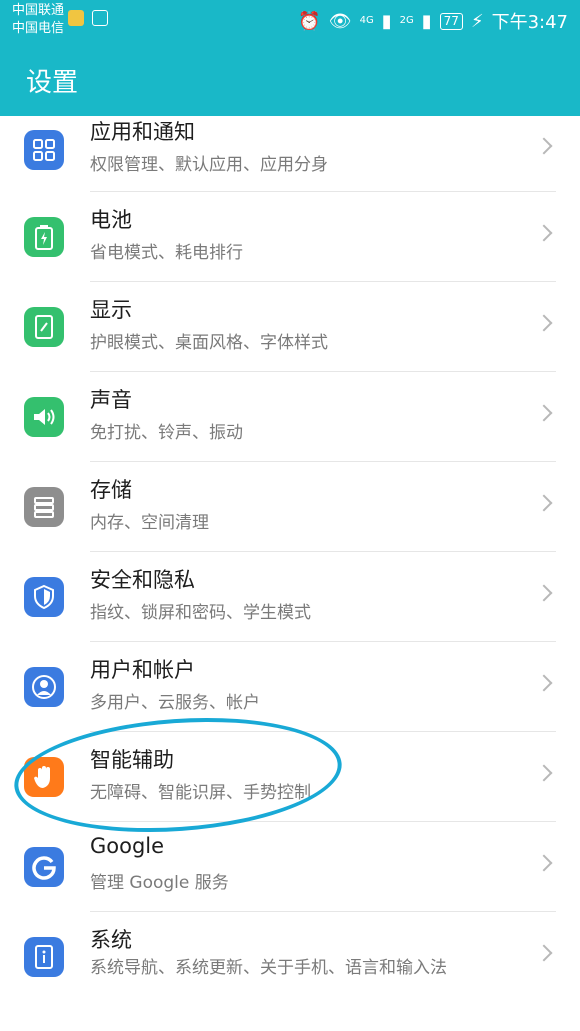 Image resolution: width=580 pixels, height=1031 pixels. What do you see at coordinates (290, 597) in the screenshot?
I see `settings-item-security: 安全和隐私 指纹、锁屏和密码、学生模式` at bounding box center [290, 597].